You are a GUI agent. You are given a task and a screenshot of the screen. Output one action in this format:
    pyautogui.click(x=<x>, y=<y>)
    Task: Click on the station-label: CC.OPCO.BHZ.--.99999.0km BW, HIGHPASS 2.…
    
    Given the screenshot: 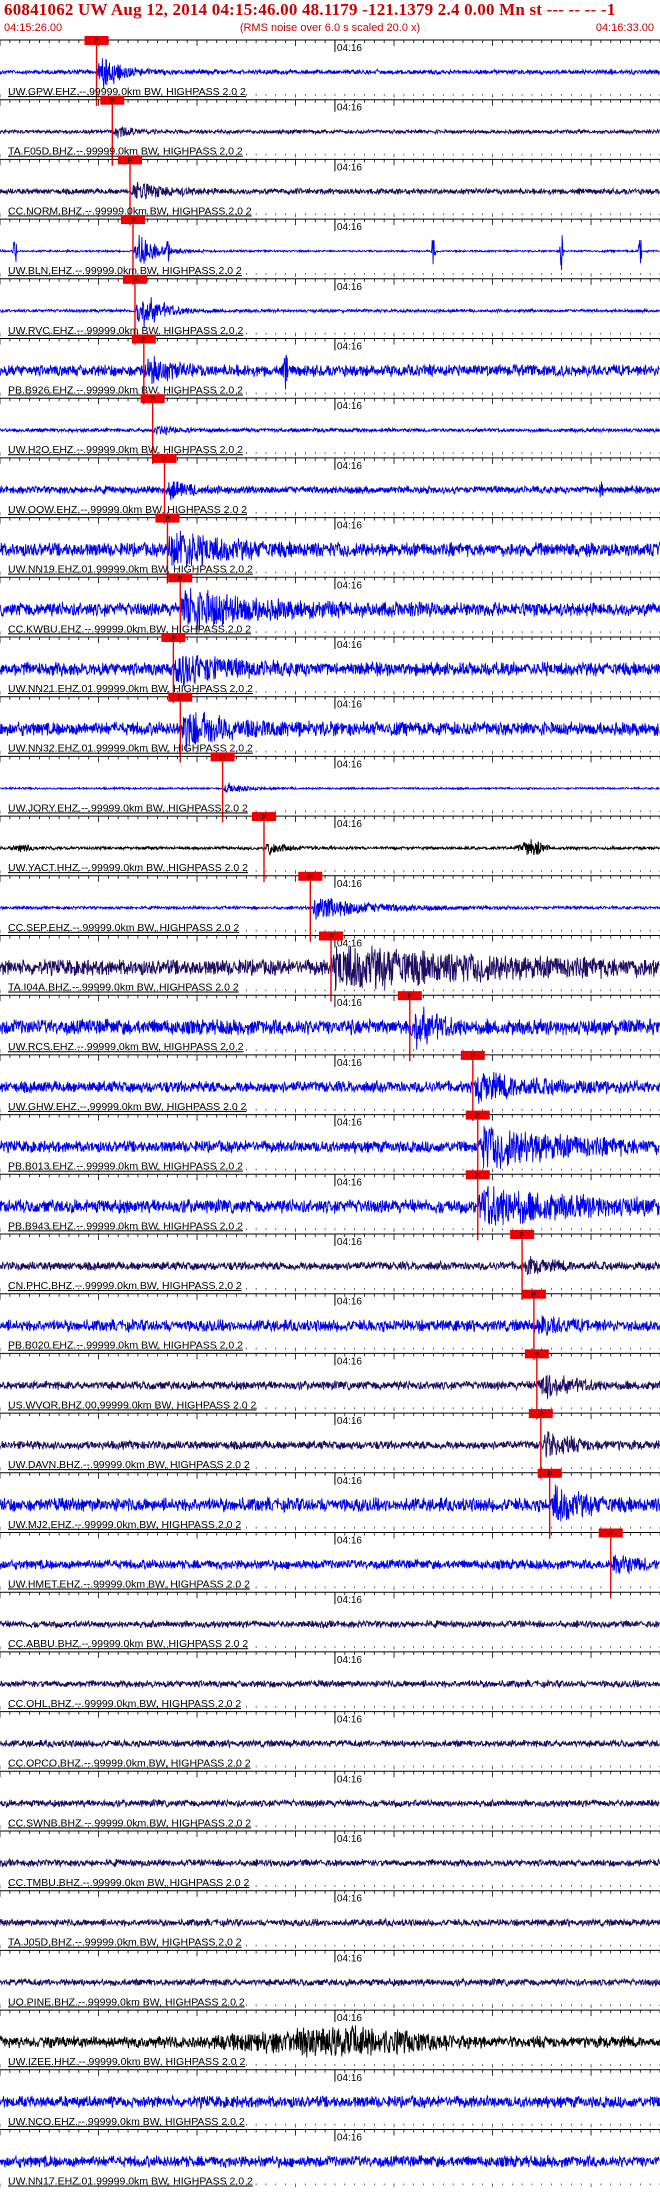 What is the action you would take?
    pyautogui.click(x=129, y=1764)
    